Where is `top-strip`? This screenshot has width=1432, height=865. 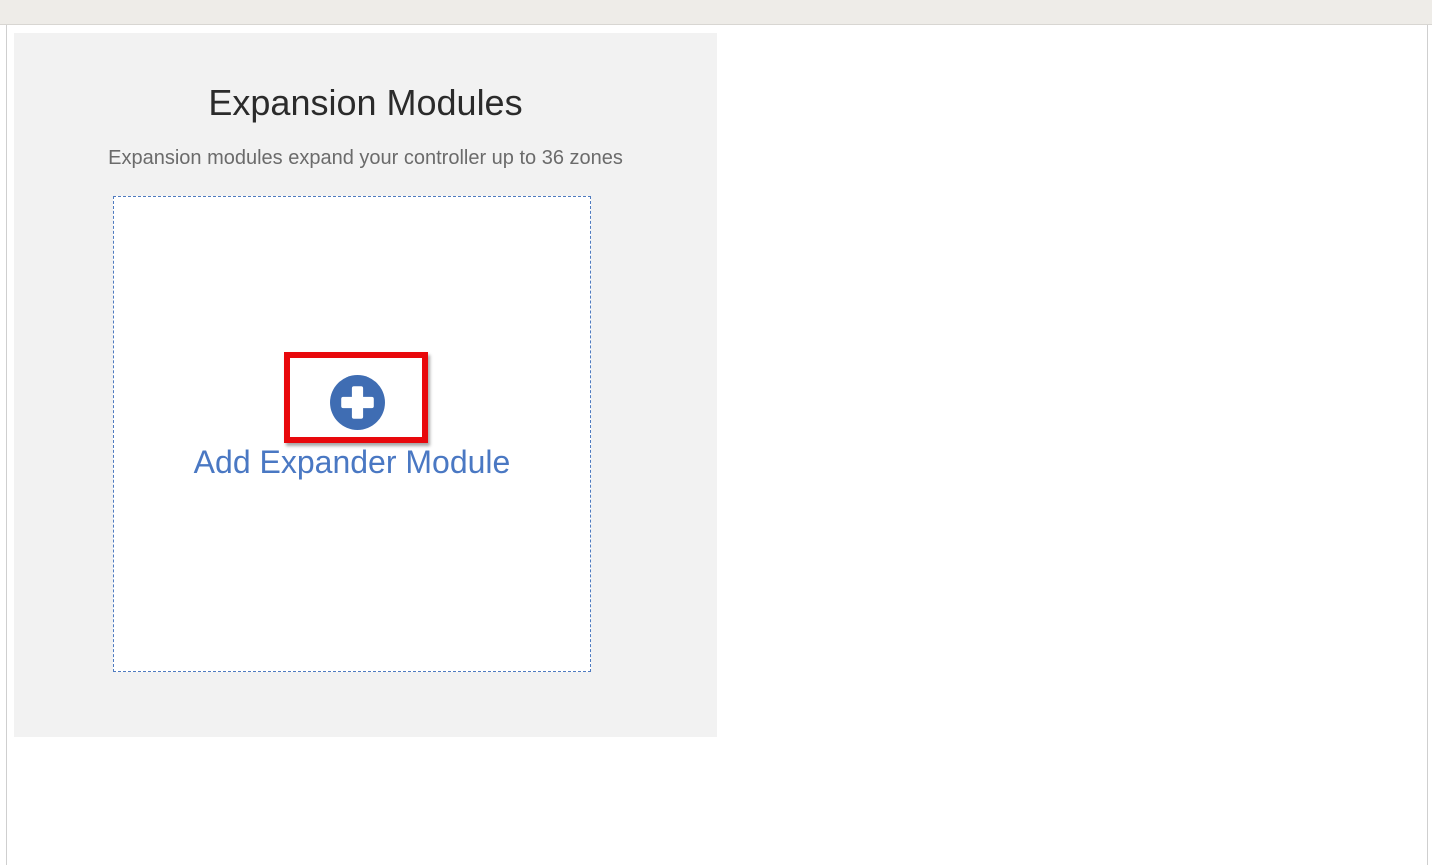 top-strip is located at coordinates (716, 12).